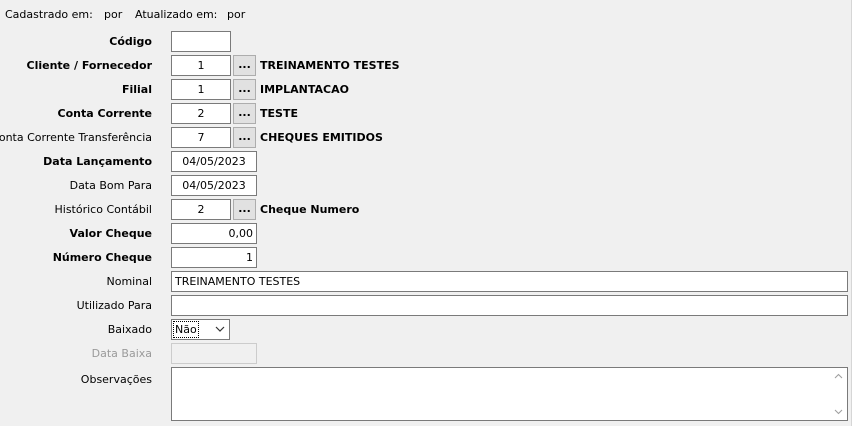  Describe the element at coordinates (214, 185) in the screenshot. I see `data-bom-para-field: 04/05/2023` at that location.